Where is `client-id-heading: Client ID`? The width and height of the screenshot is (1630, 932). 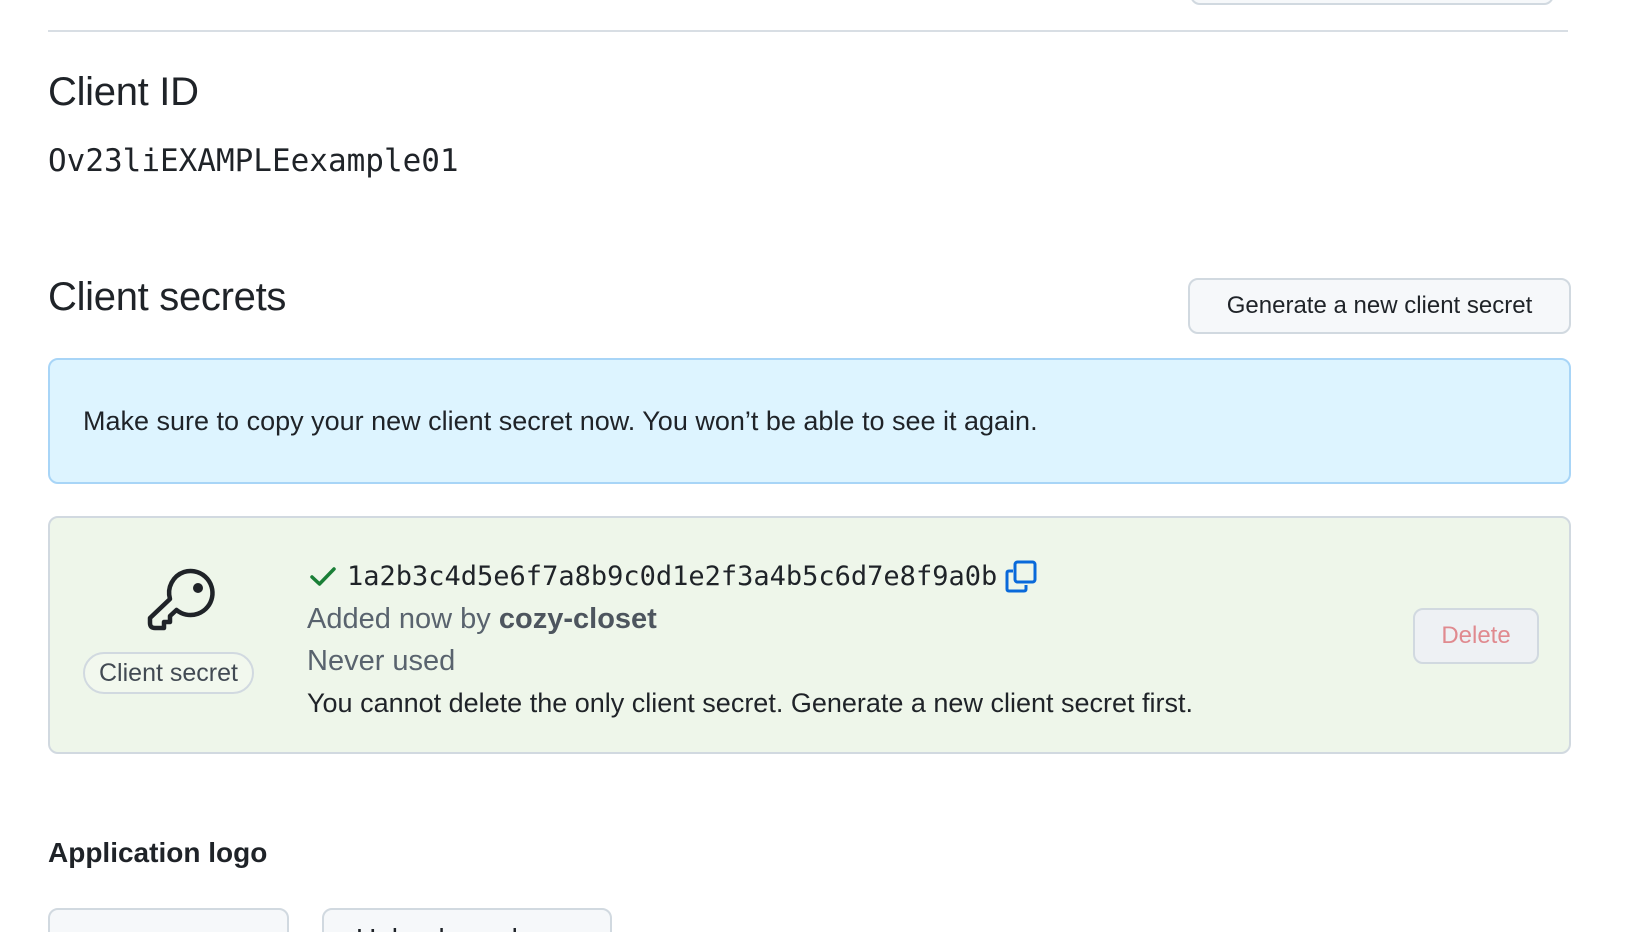 client-id-heading: Client ID is located at coordinates (123, 92).